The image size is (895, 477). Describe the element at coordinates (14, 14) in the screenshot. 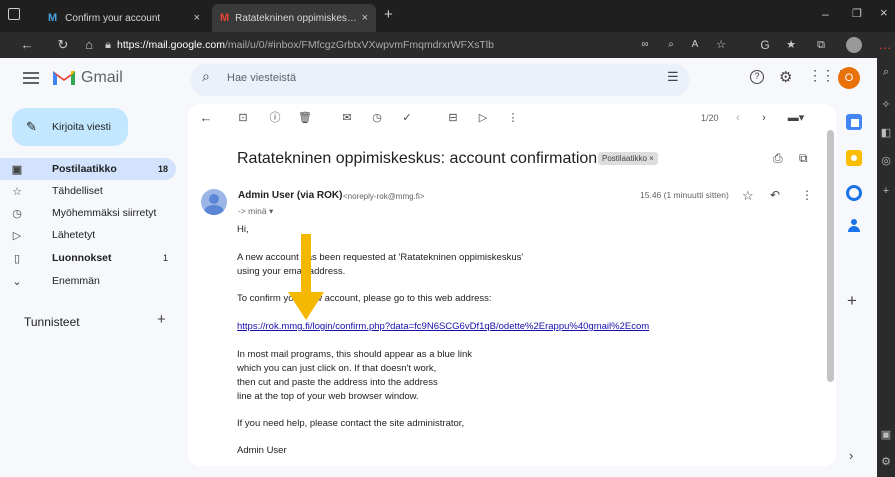

I see `tab-actions-icon` at that location.